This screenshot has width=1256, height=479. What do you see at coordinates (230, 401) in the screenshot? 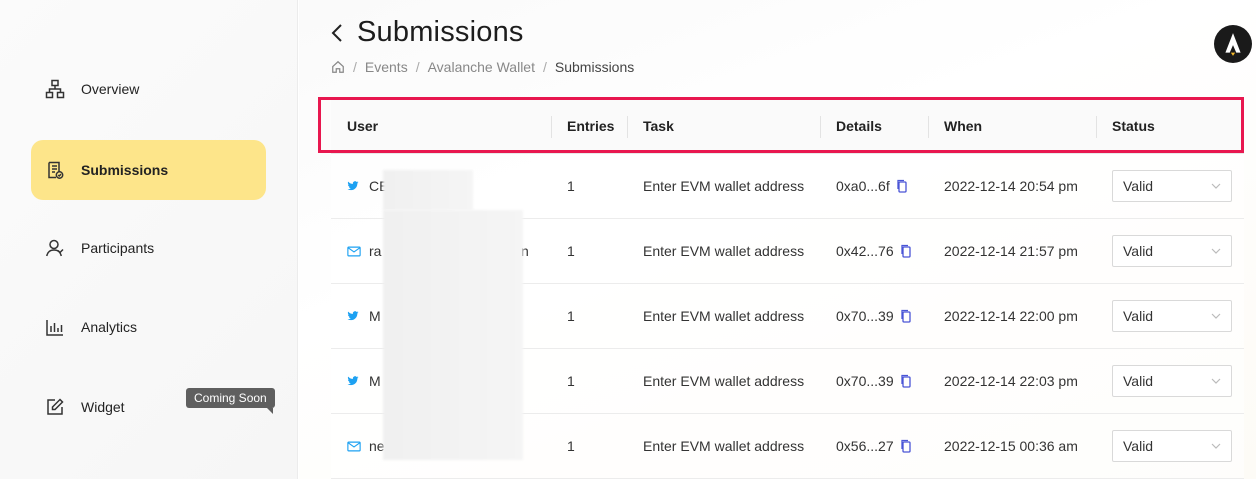
I see `coming-soon-badge: Coming Soon` at bounding box center [230, 401].